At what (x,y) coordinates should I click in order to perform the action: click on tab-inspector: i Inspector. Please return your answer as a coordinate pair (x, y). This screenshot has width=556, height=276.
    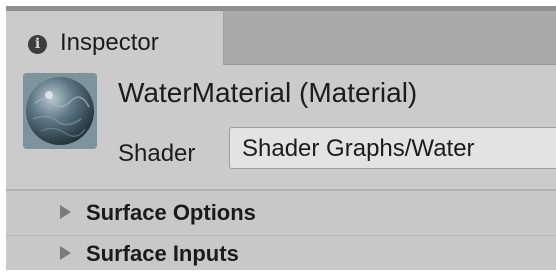
    Looking at the image, I should click on (115, 38).